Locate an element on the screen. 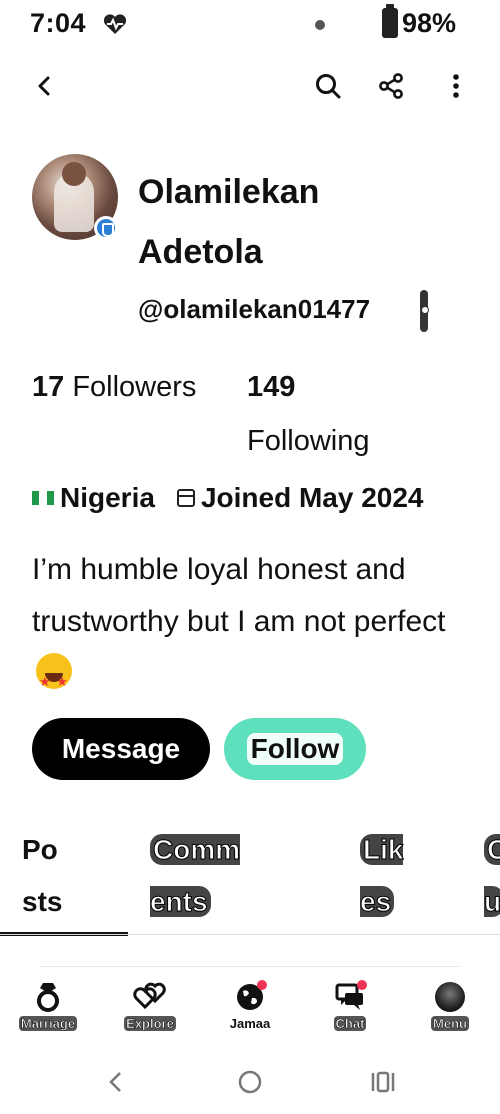 Image resolution: width=500 pixels, height=1114 pixels. tab-overflow: C u is located at coordinates (491, 876).